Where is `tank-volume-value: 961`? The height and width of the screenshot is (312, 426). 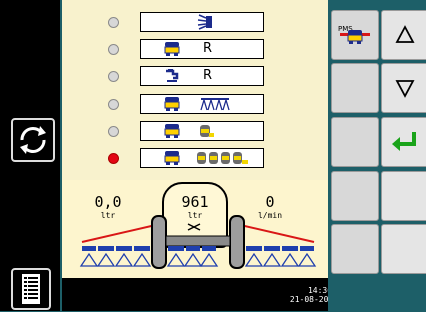
tank-volume-value: 961 is located at coordinates (195, 202).